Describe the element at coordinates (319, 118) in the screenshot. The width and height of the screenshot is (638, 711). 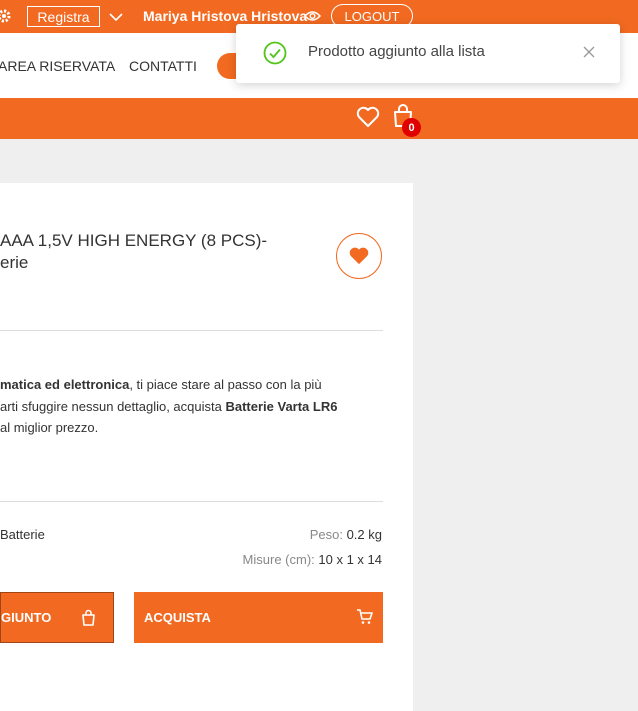
I see `icon-bar: 0` at that location.